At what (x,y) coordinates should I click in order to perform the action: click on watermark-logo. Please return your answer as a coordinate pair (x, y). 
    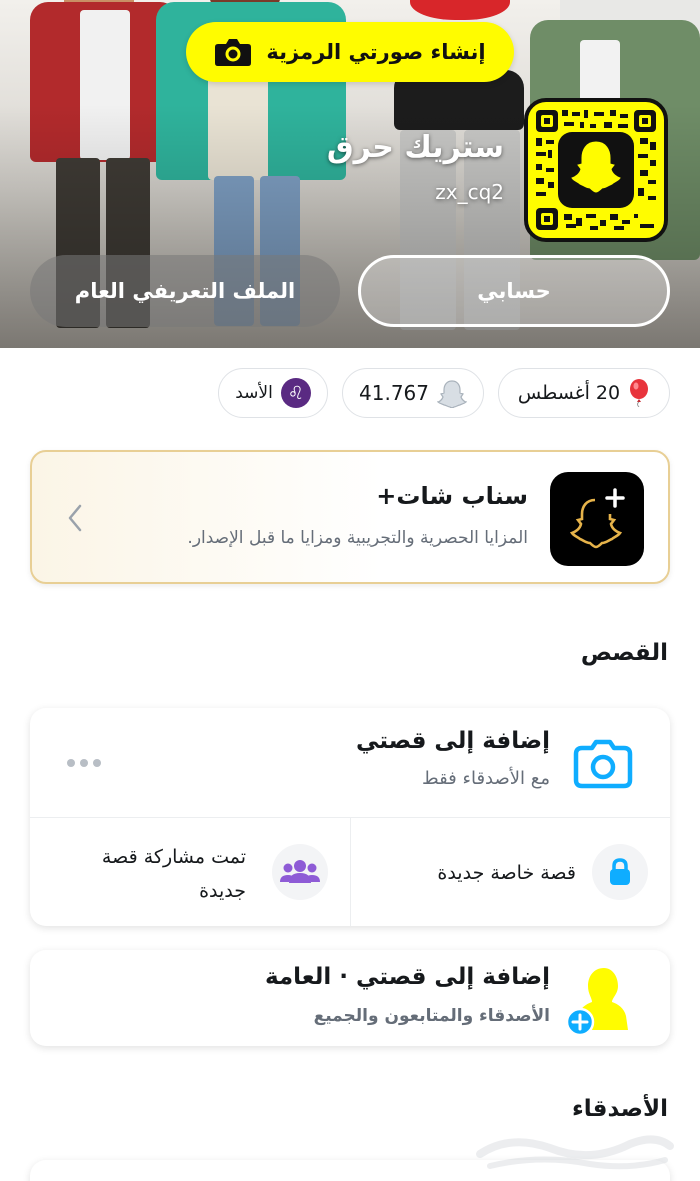
    Looking at the image, I should click on (575, 1152).